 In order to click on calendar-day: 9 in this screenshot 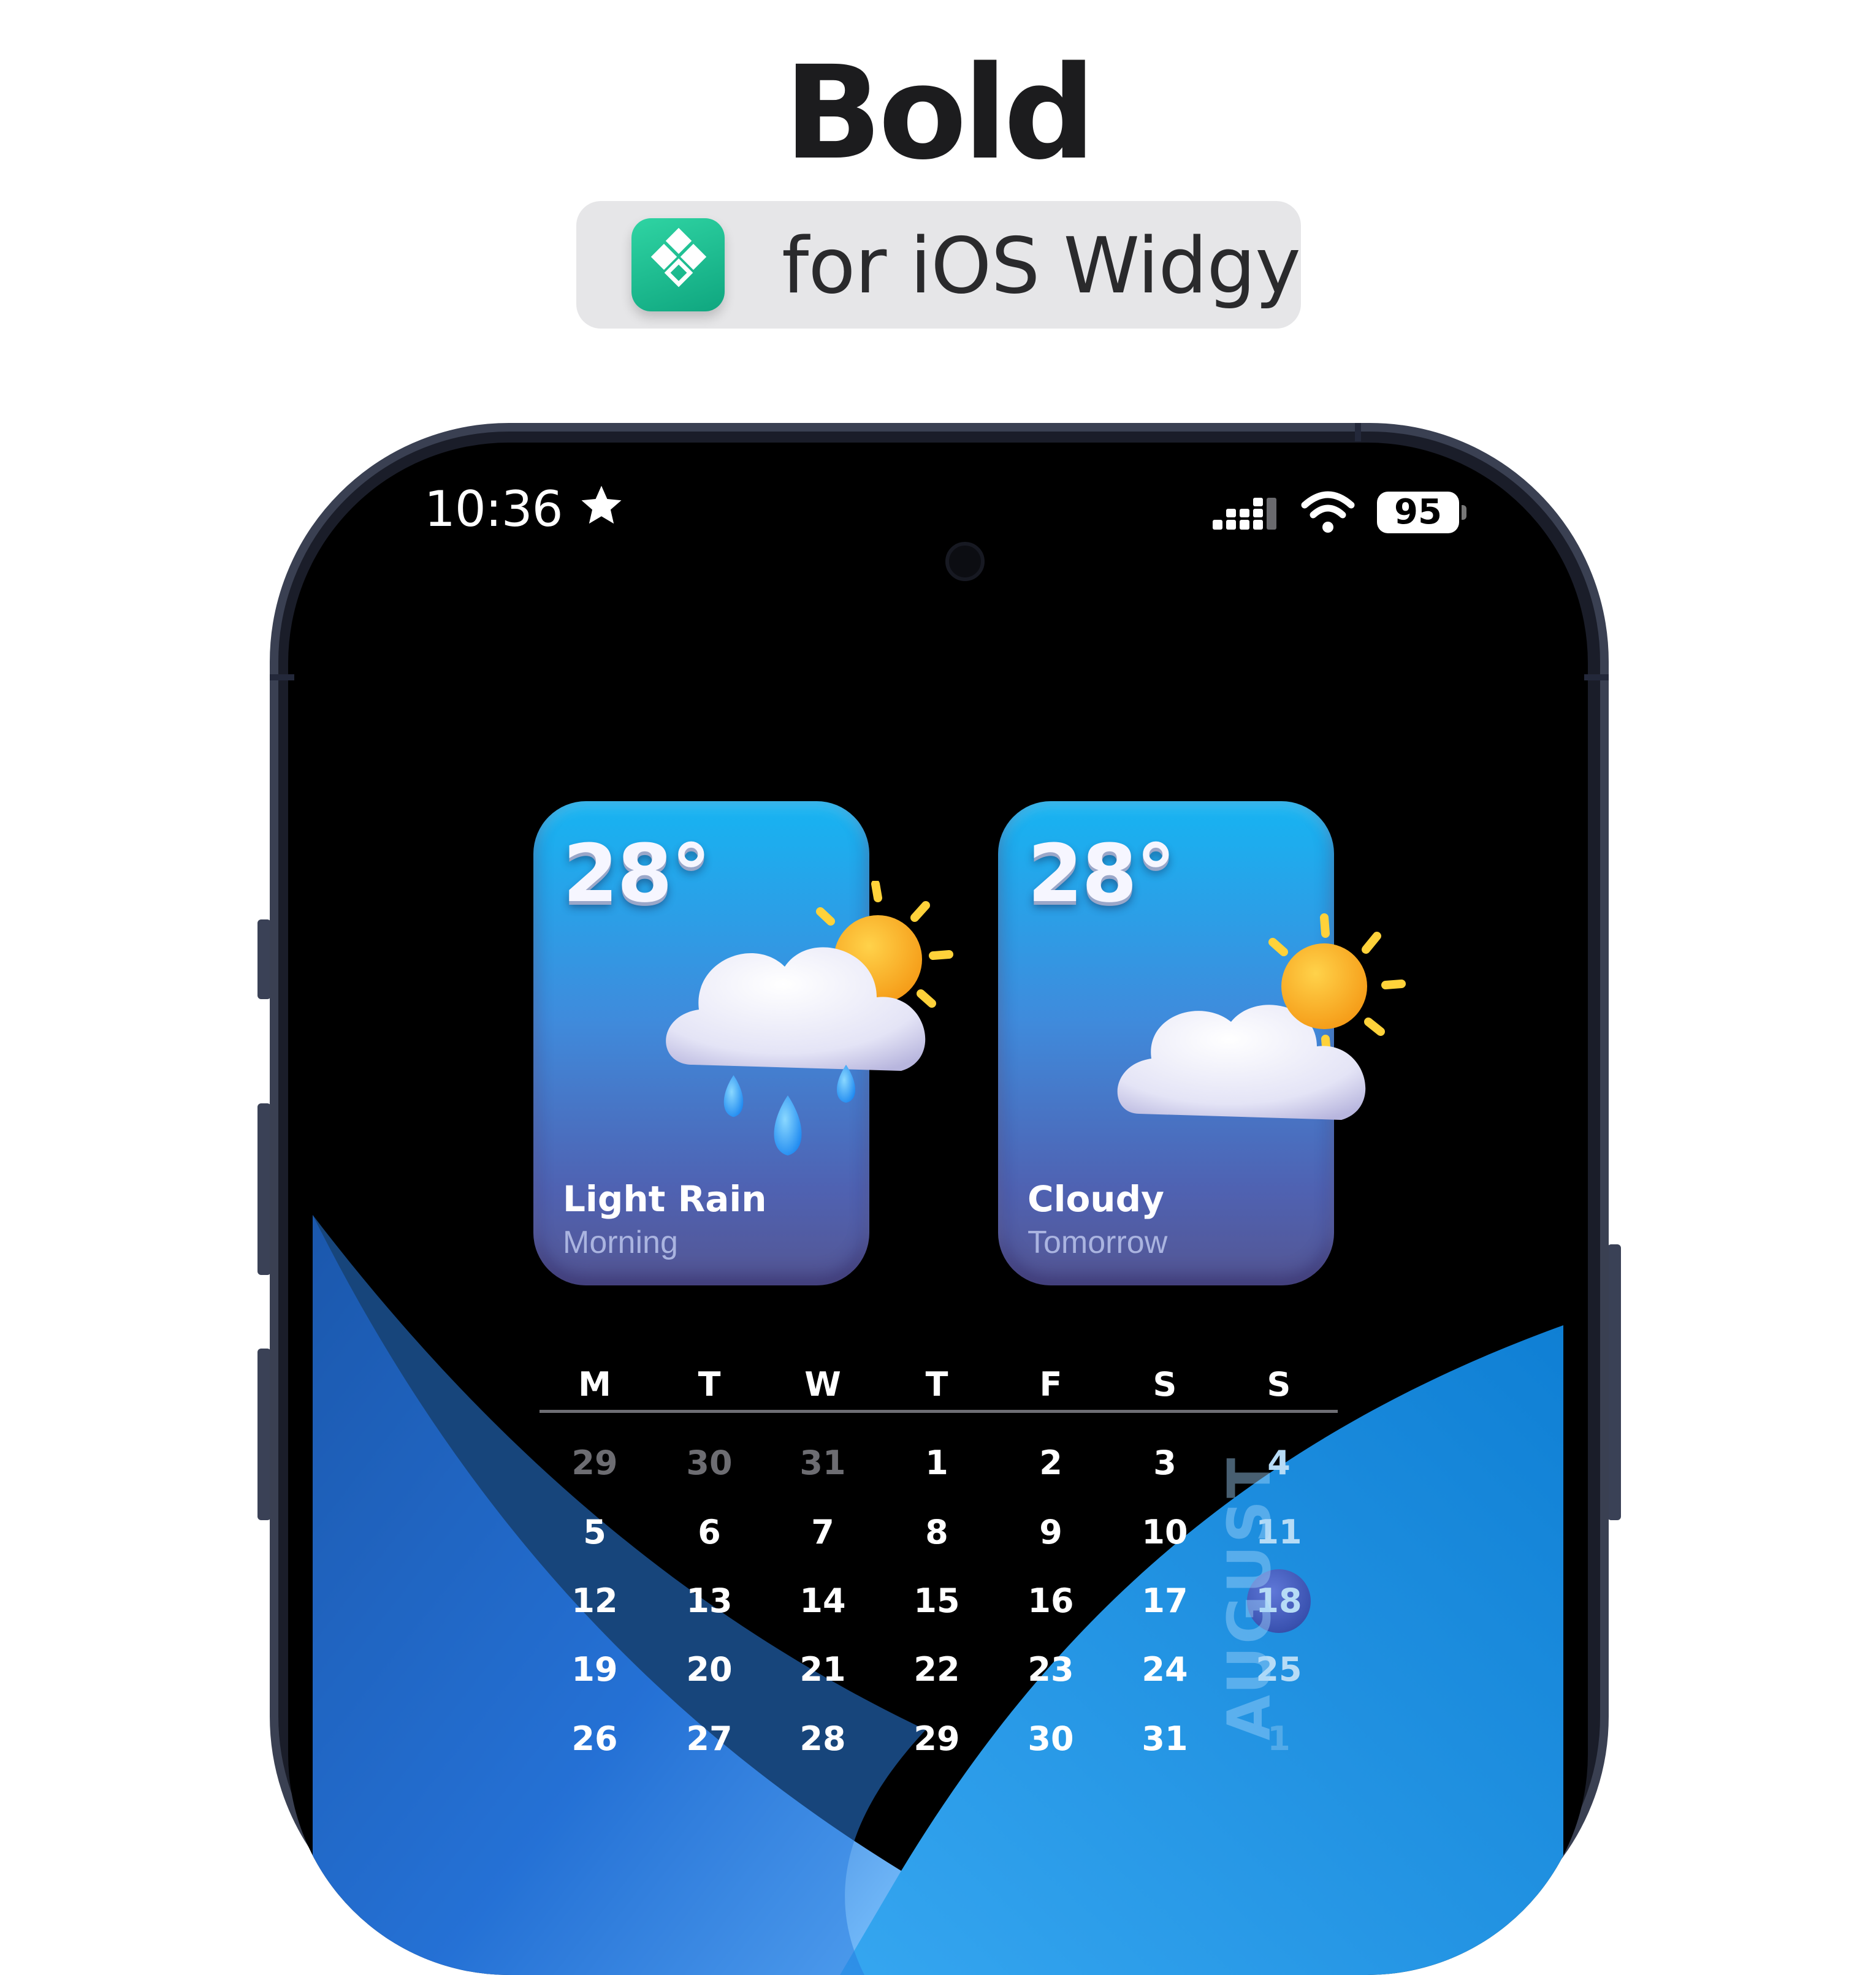, I will do `click(1051, 1532)`.